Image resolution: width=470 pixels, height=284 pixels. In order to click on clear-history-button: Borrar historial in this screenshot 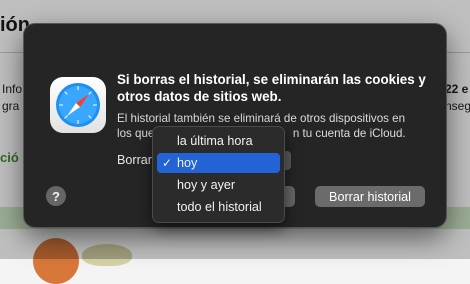, I will do `click(370, 196)`.